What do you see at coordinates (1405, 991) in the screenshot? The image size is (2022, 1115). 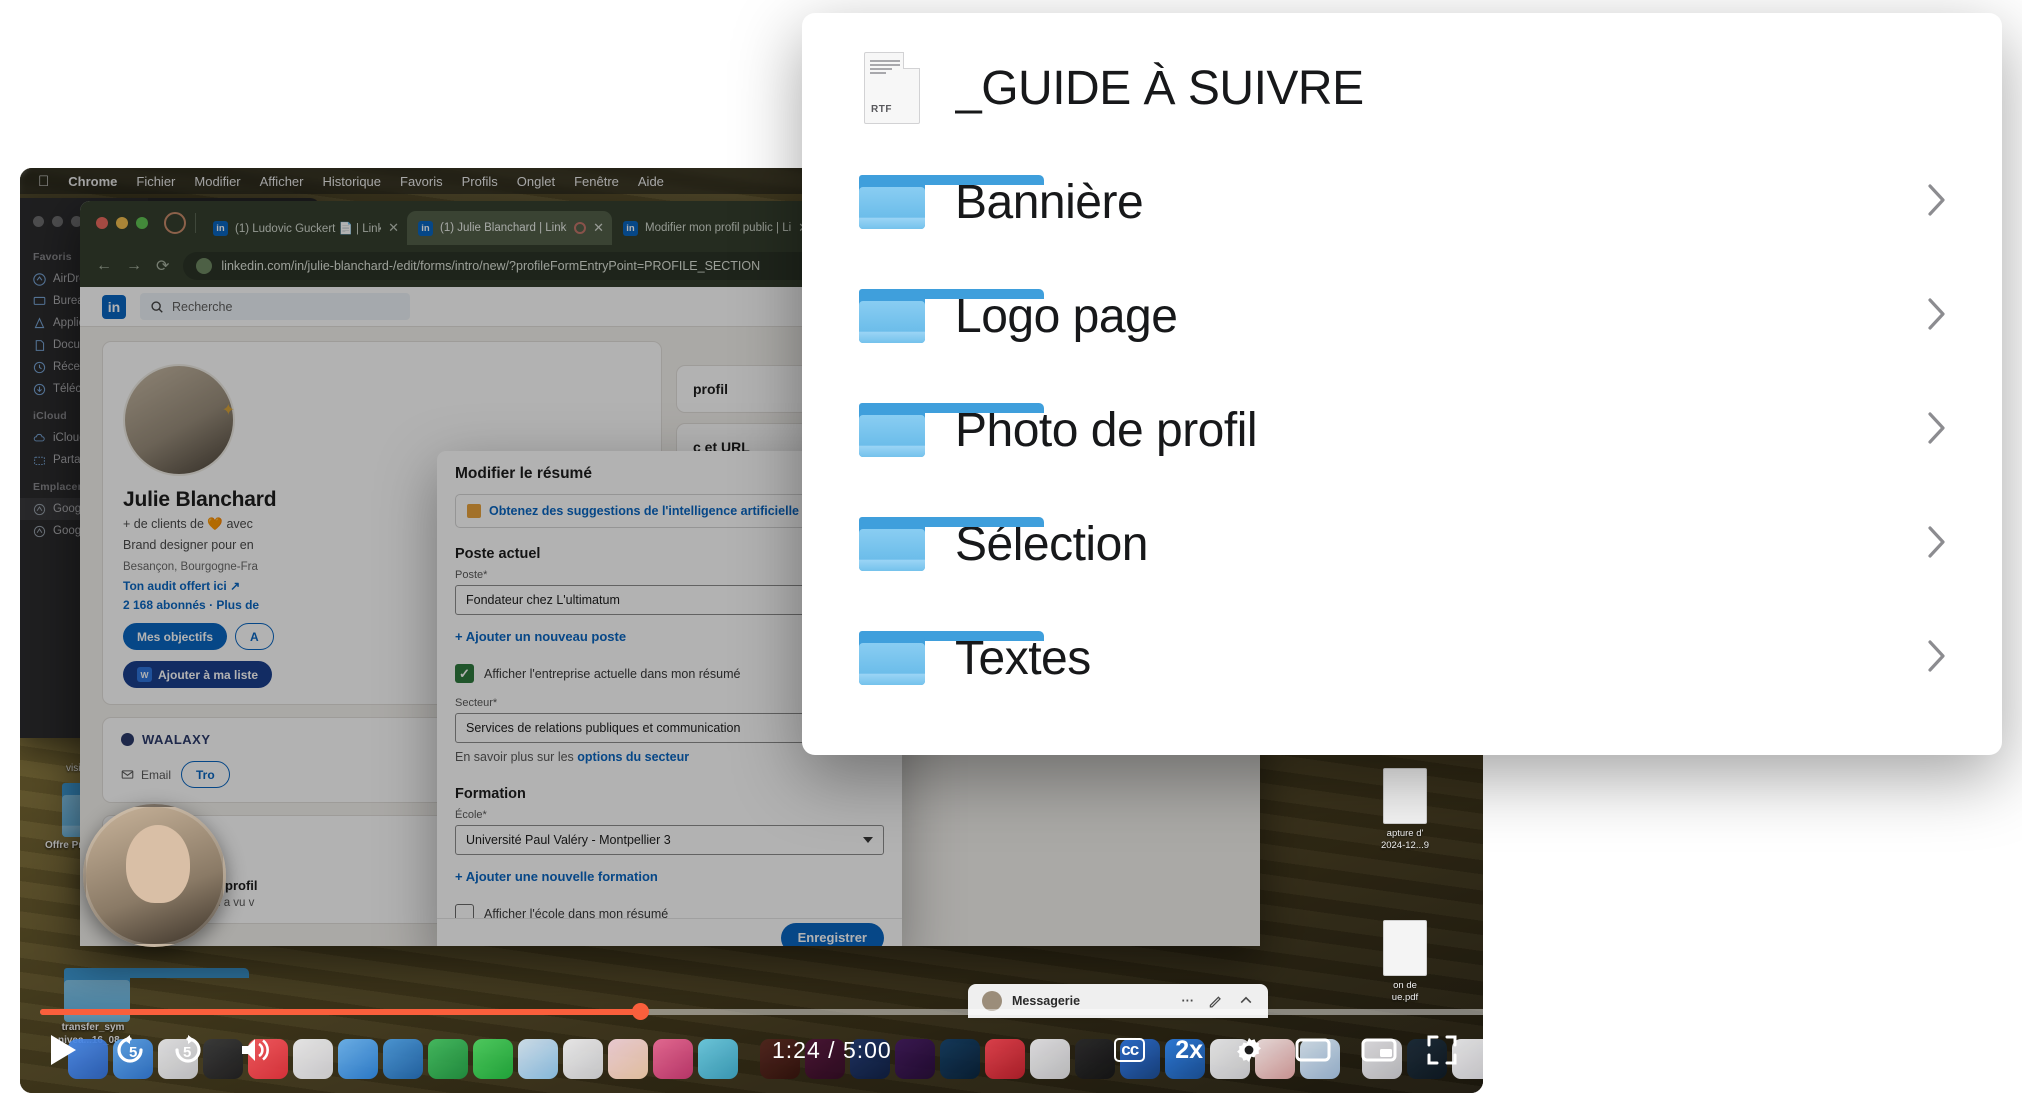 I see `file-thumb-label: on de ue.pdf` at bounding box center [1405, 991].